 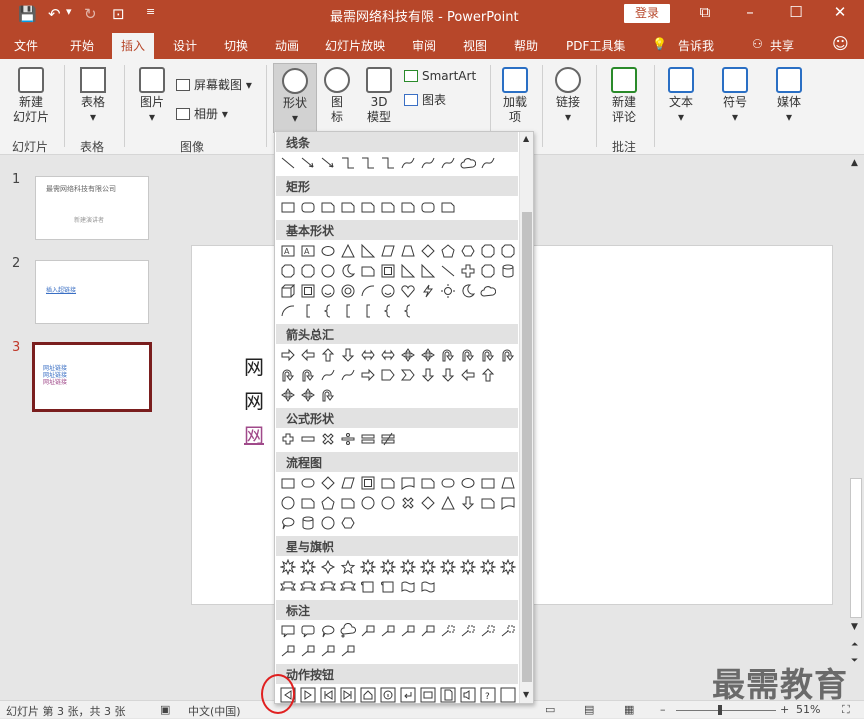 I want to click on shape-callD-icon, so click(x=468, y=631).